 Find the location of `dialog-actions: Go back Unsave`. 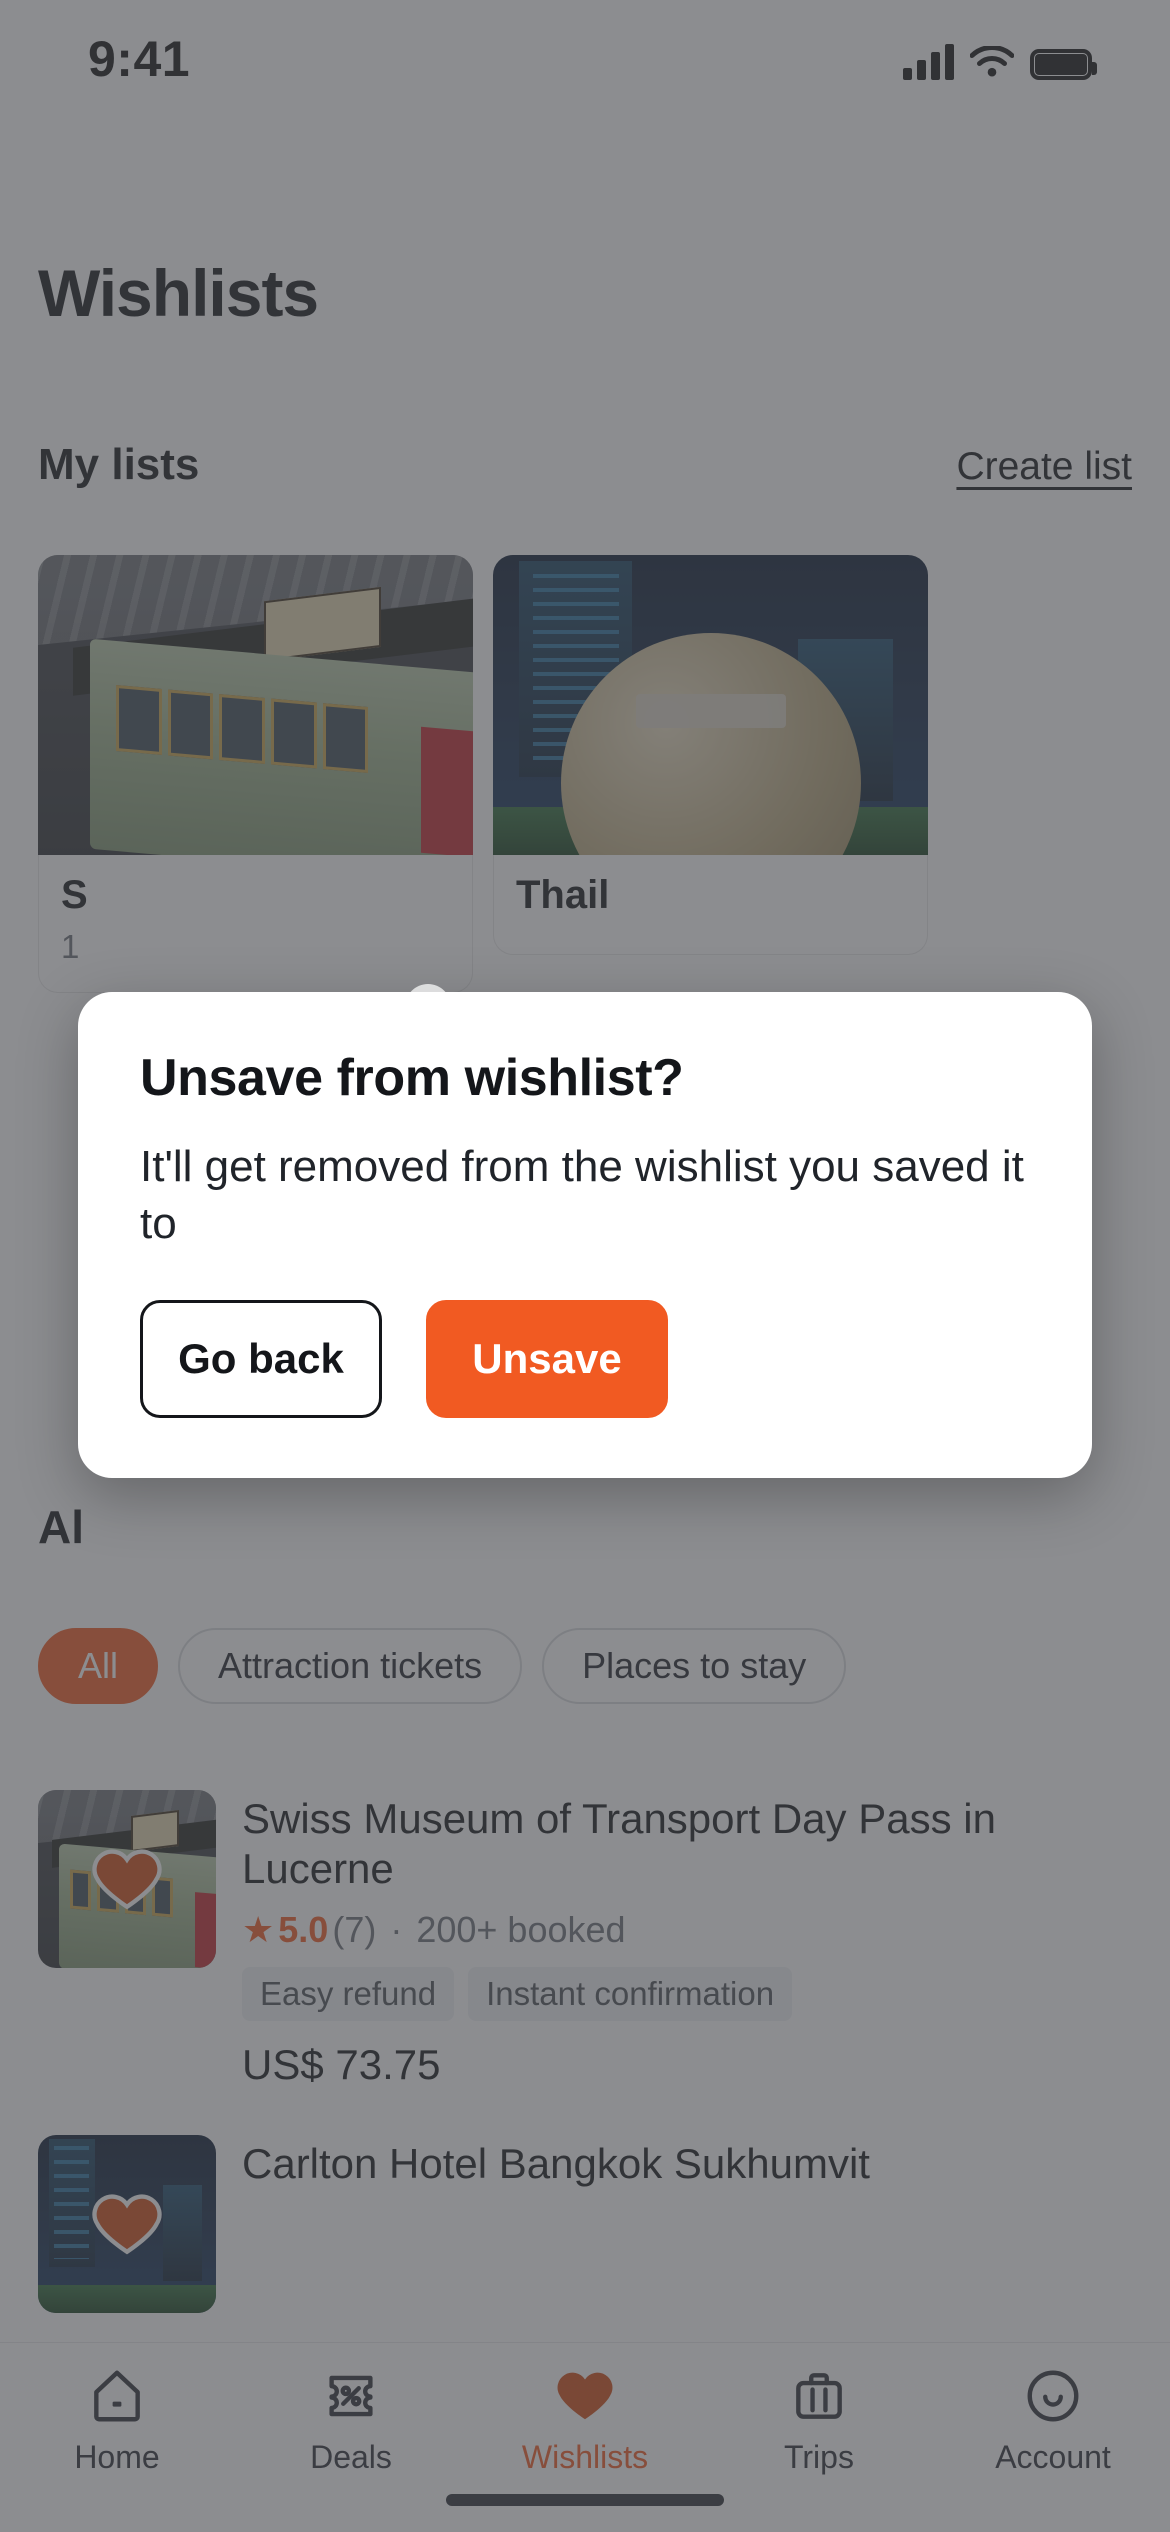

dialog-actions: Go back Unsave is located at coordinates (585, 1359).